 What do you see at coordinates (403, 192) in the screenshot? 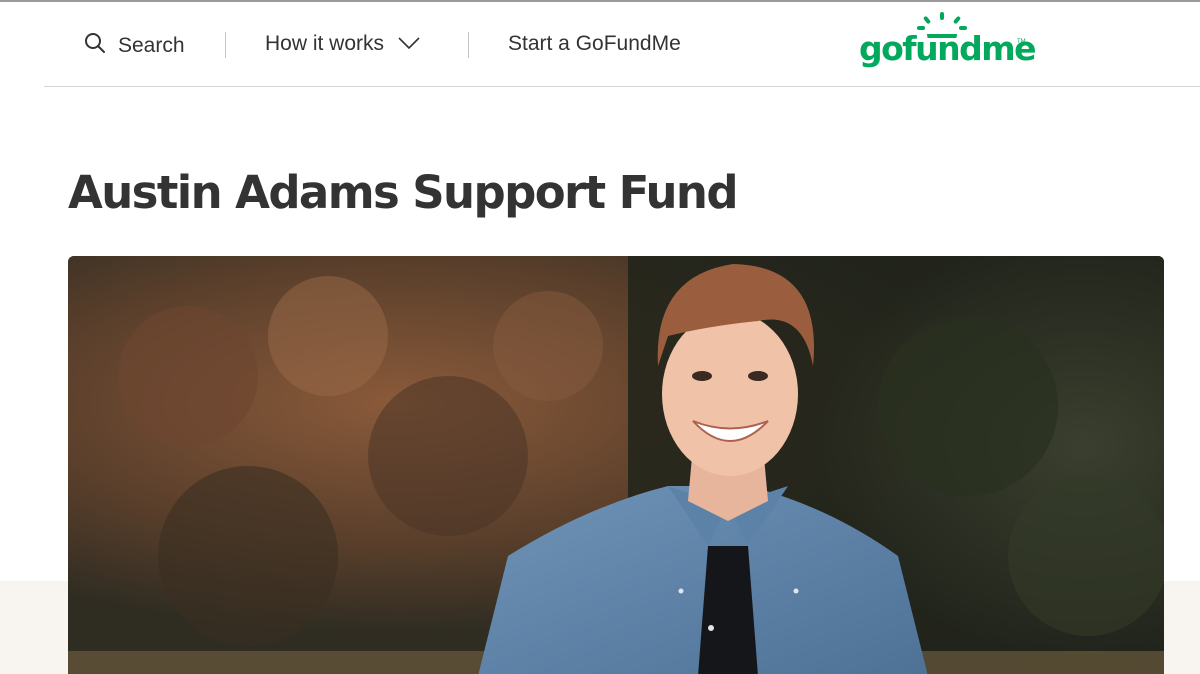
I see `campaign-title: Austin Adams Support Fund` at bounding box center [403, 192].